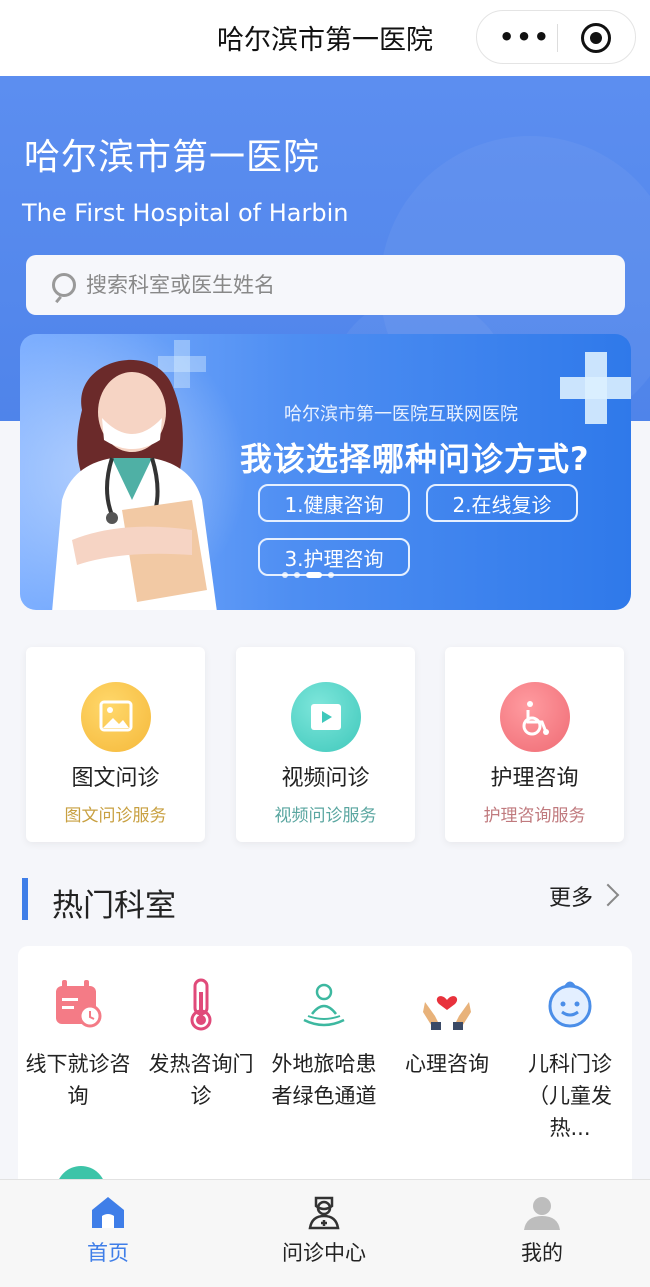 This screenshot has height=1287, width=650. Describe the element at coordinates (596, 38) in the screenshot. I see `target-icon` at that location.